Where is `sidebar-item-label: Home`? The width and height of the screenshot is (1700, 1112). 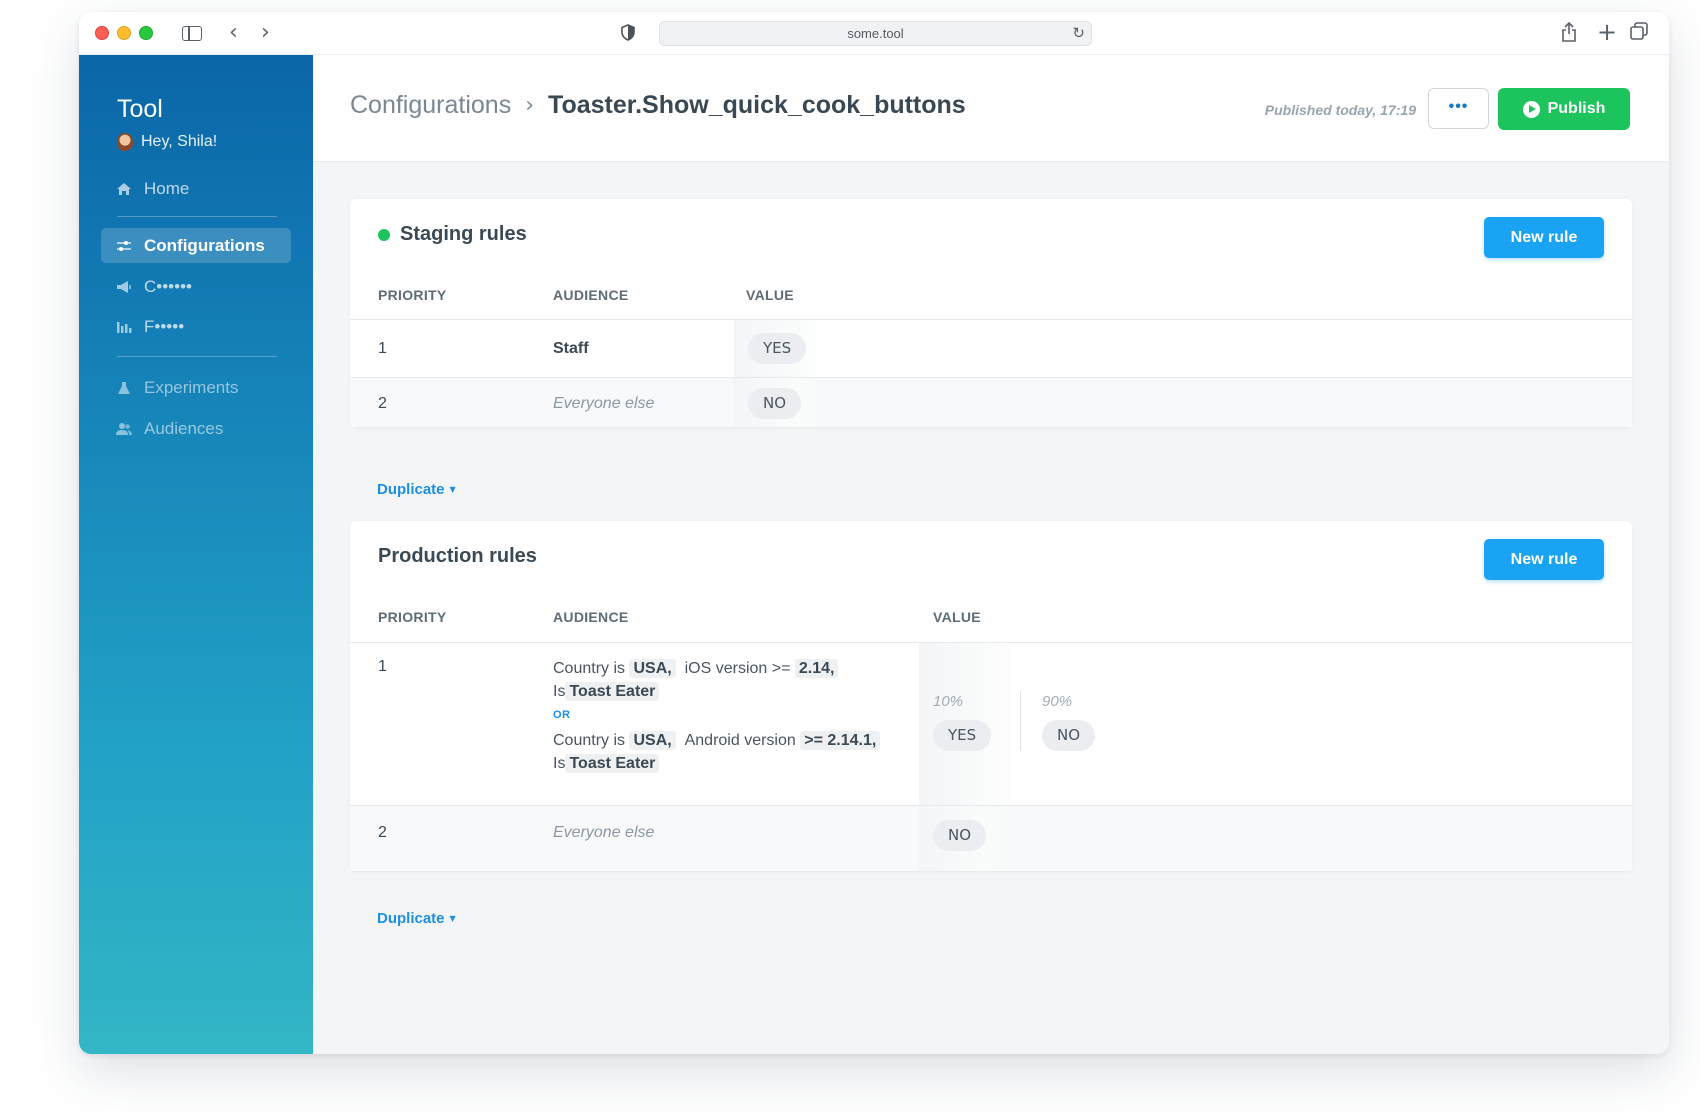
sidebar-item-label: Home is located at coordinates (167, 188).